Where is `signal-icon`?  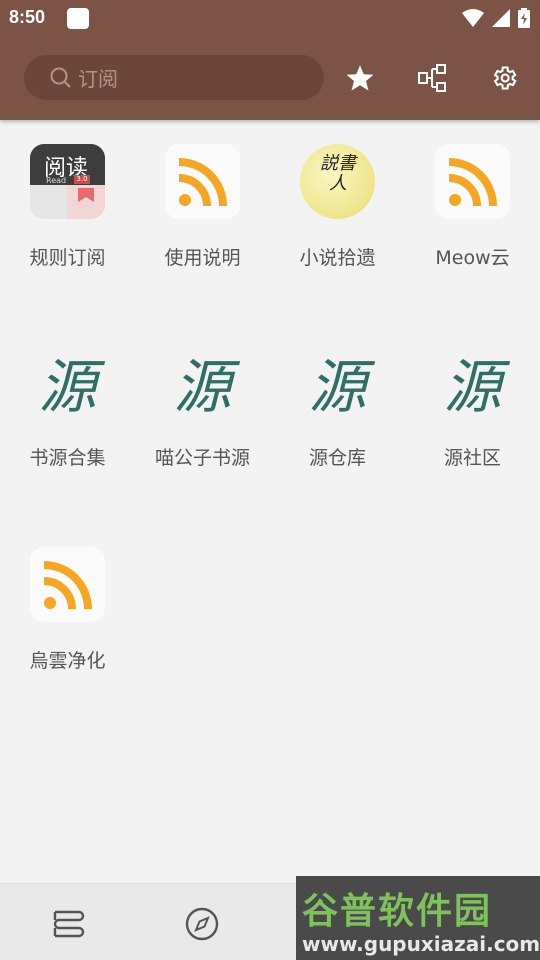 signal-icon is located at coordinates (501, 18).